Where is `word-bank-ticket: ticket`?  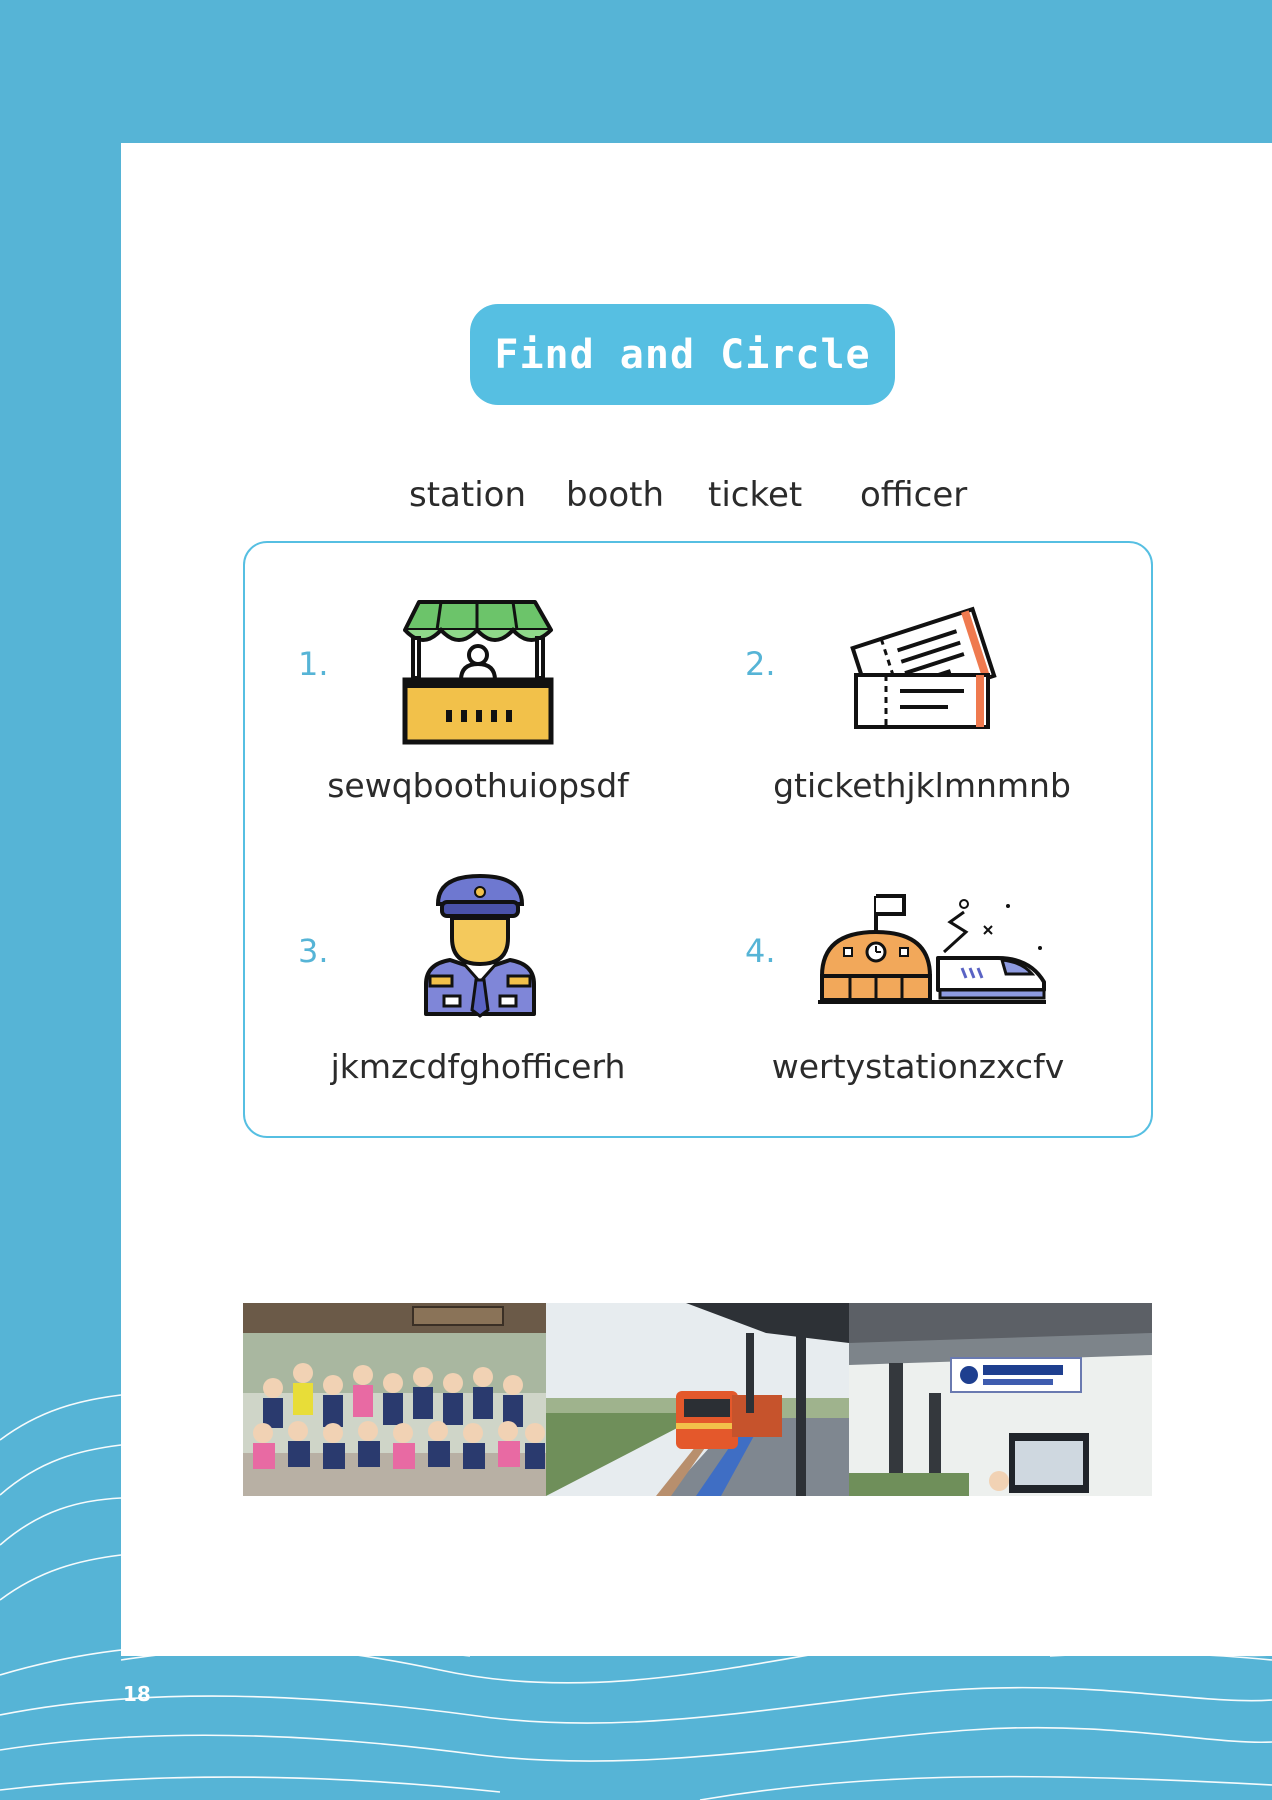 word-bank-ticket: ticket is located at coordinates (755, 495).